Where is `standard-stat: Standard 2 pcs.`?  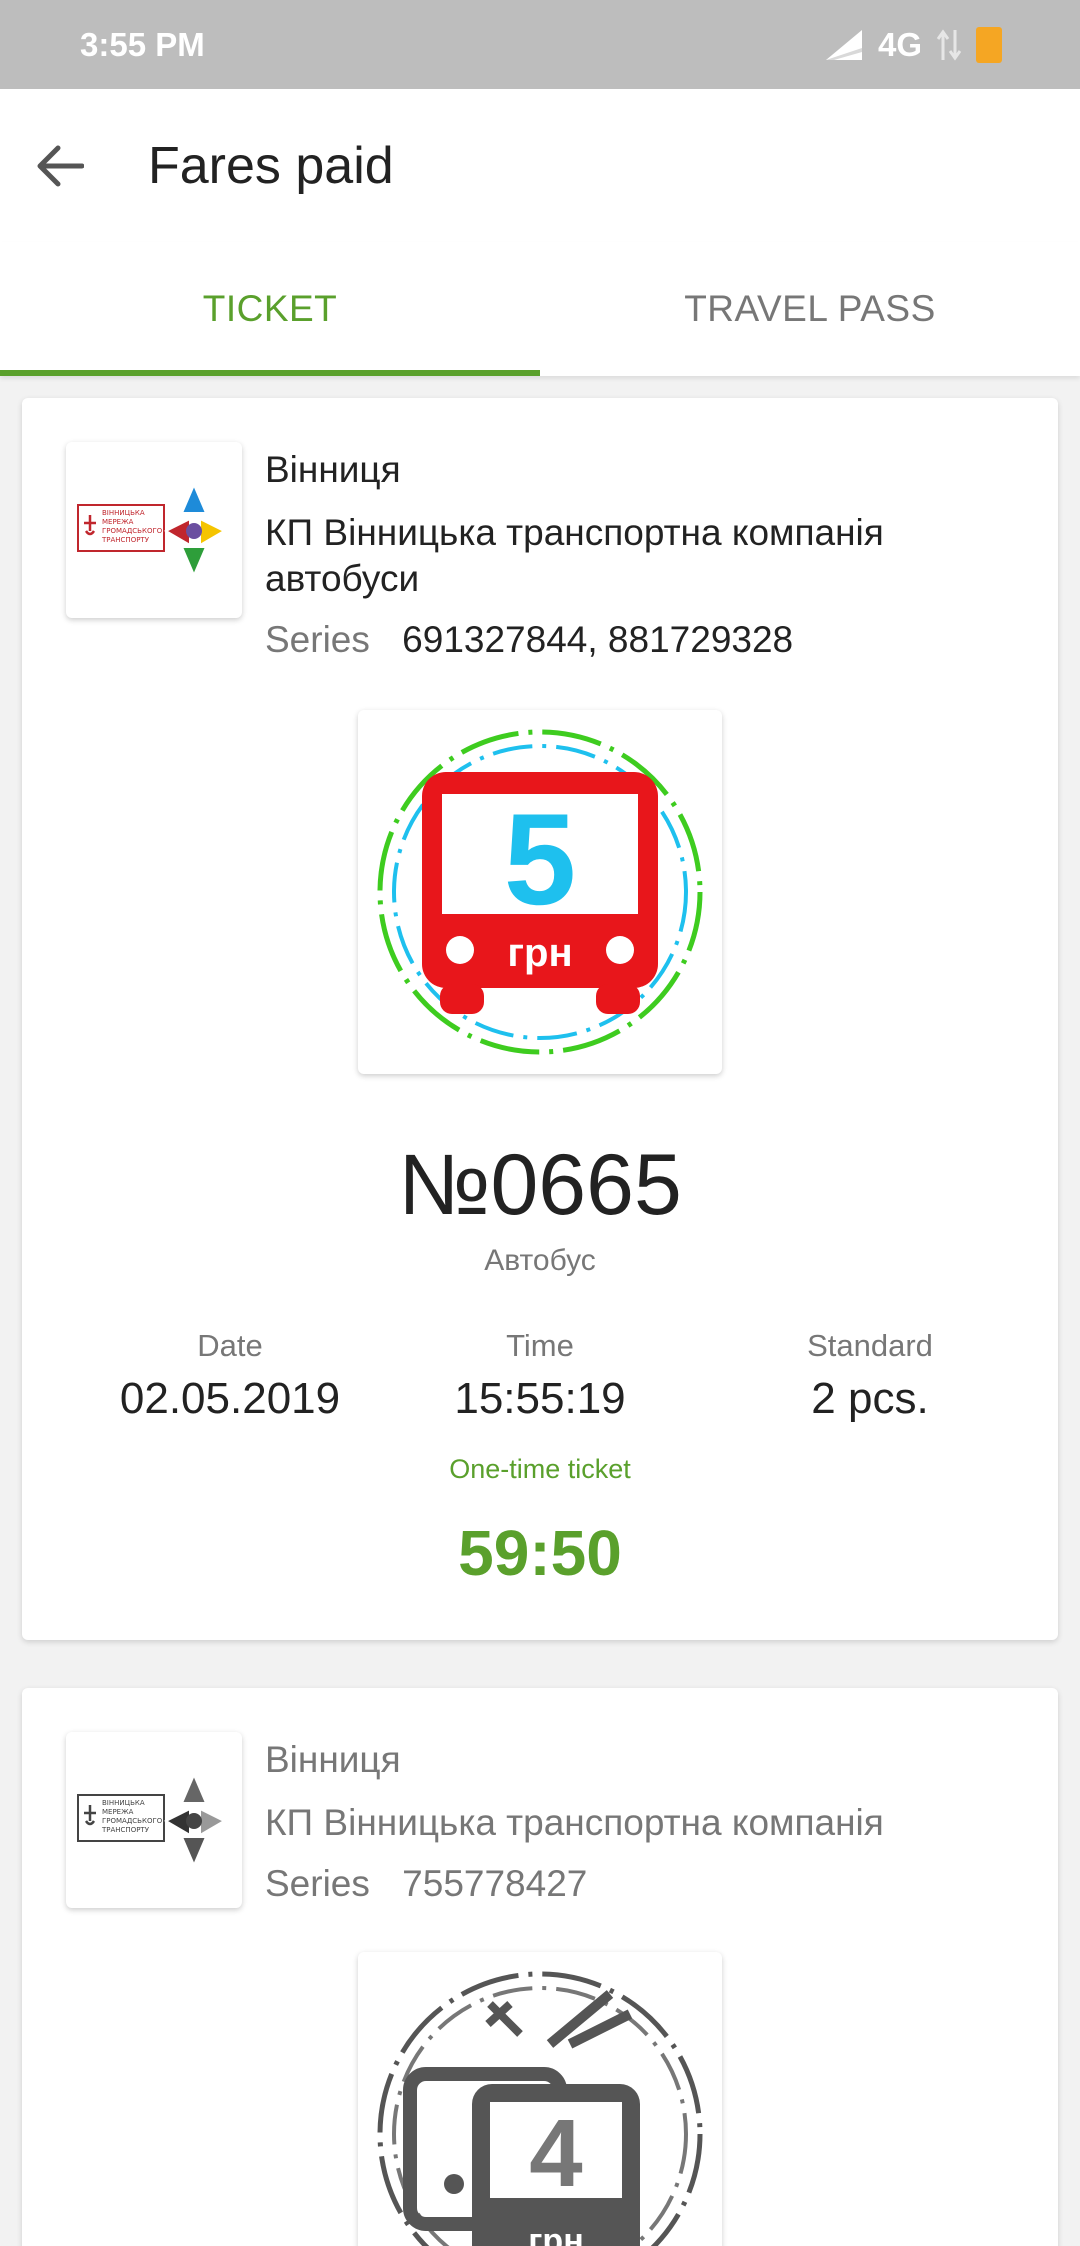
standard-stat: Standard 2 pcs. is located at coordinates (870, 1376).